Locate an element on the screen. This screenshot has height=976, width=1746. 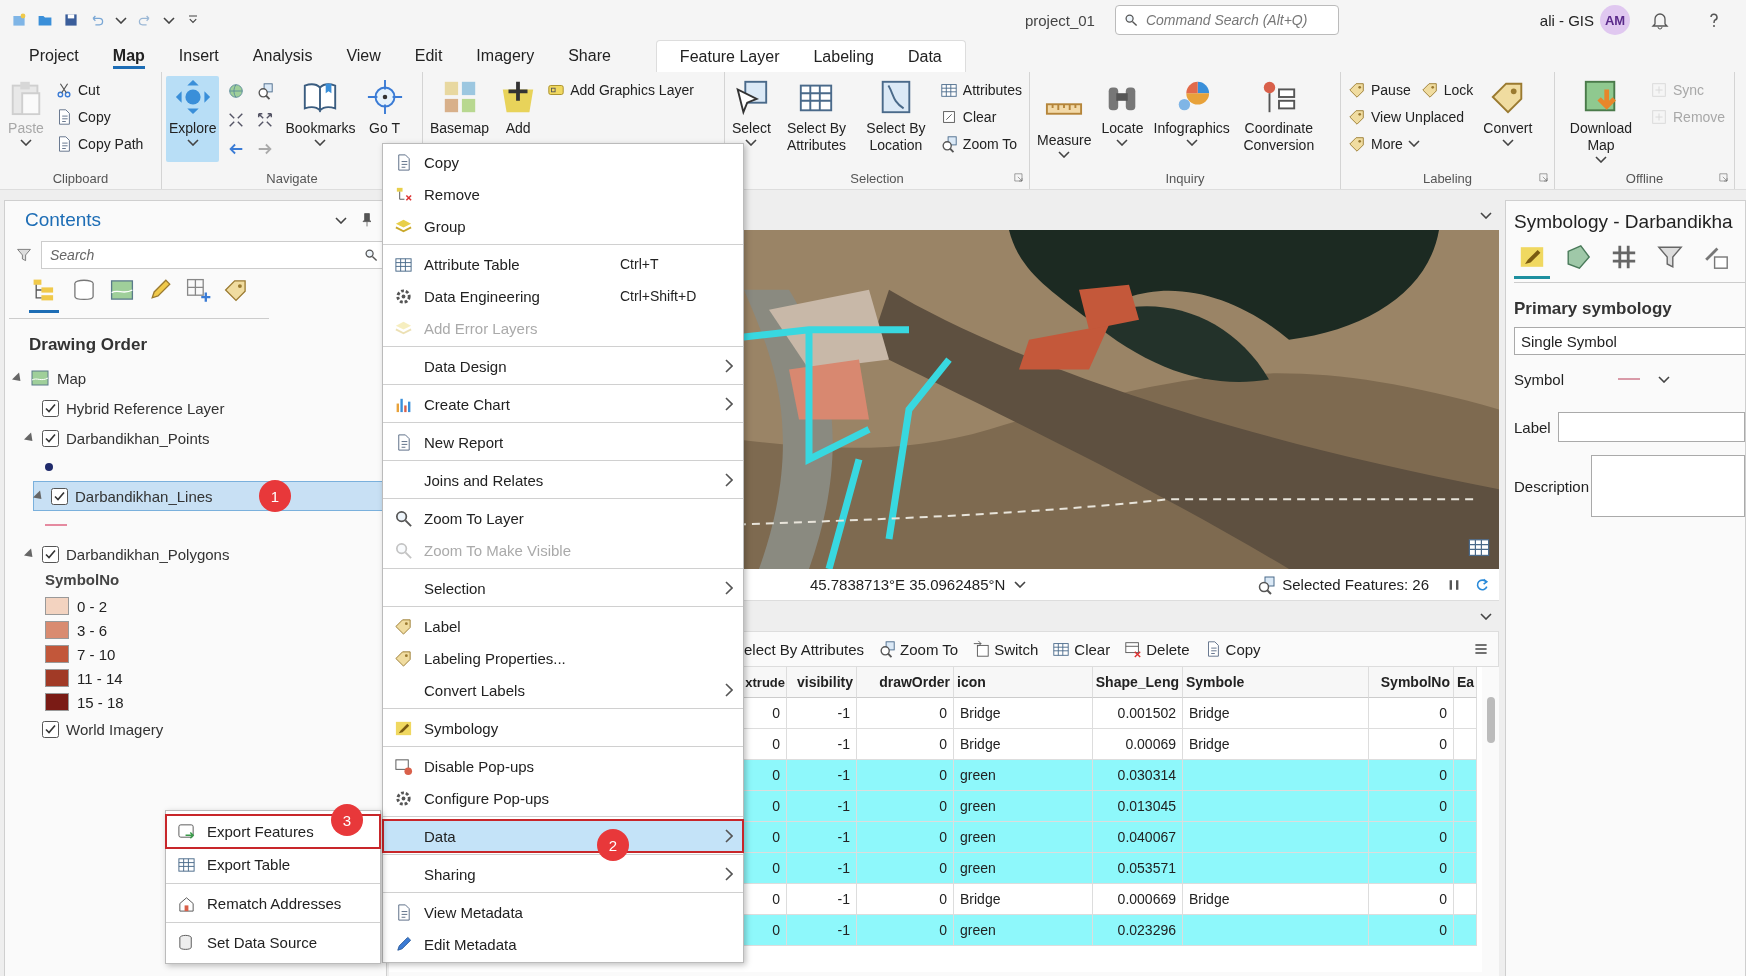
menu-item: Configure Pop-ups is located at coordinates (563, 798).